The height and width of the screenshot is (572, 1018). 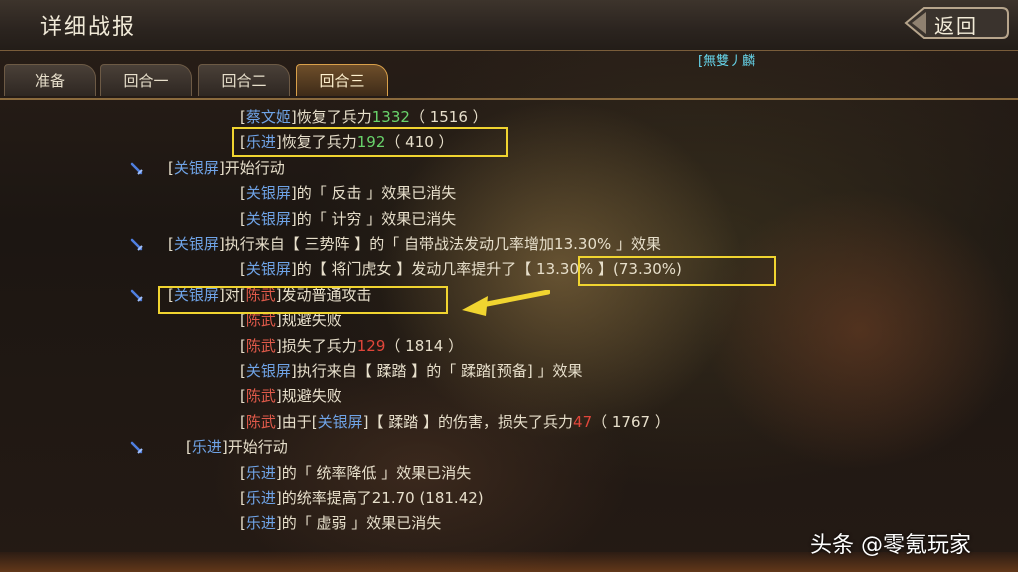 What do you see at coordinates (439, 371) in the screenshot?
I see `log-text: 执行来自【 蹂踏 】的「 蹂踏[预备] 」效果` at bounding box center [439, 371].